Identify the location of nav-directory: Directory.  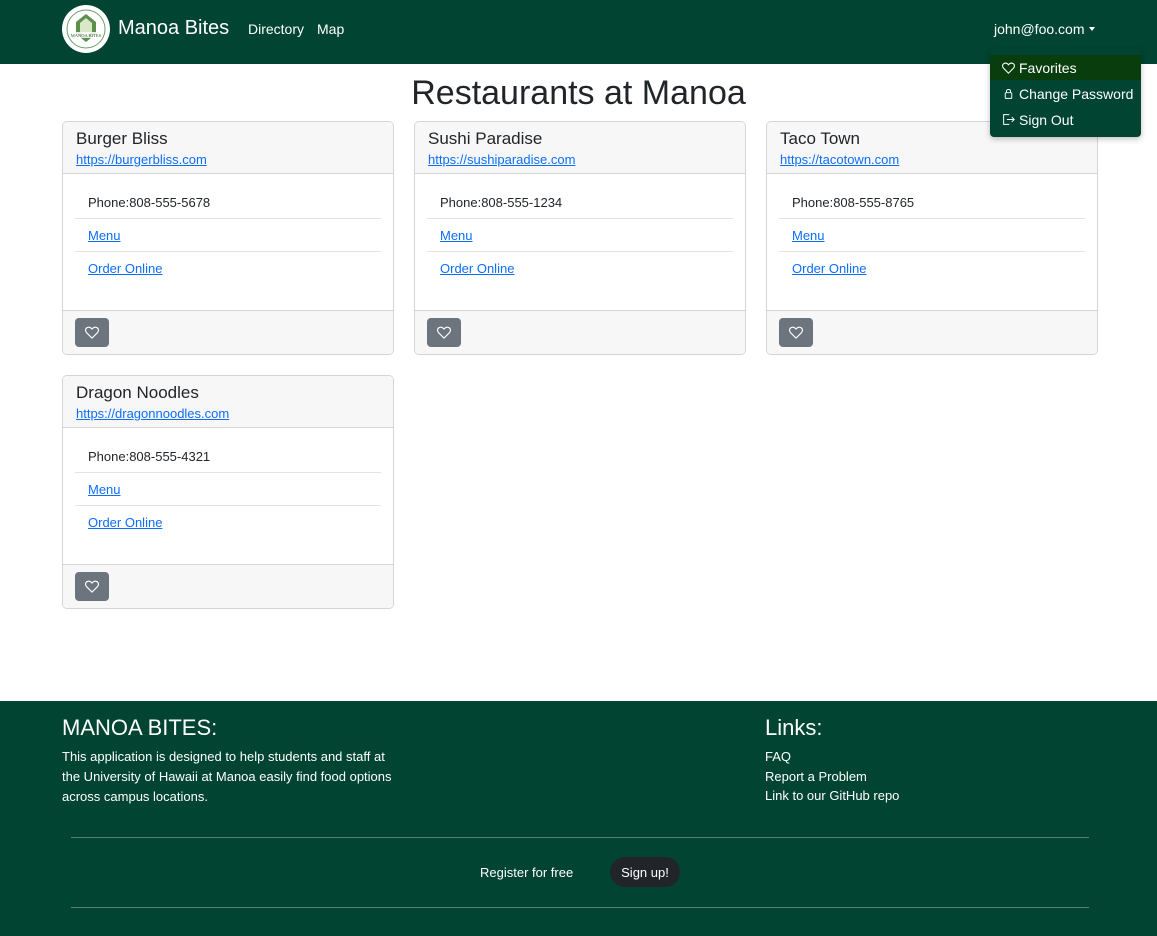
(276, 29).